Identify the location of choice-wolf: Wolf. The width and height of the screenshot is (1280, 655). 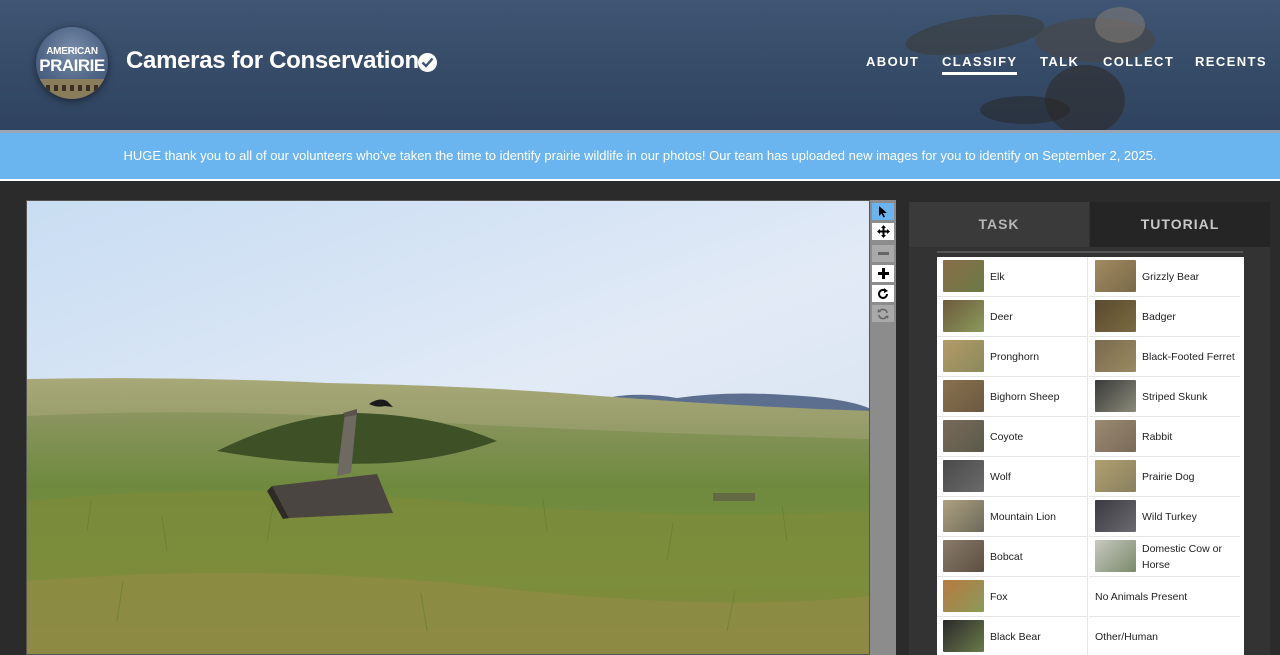
(1012, 477).